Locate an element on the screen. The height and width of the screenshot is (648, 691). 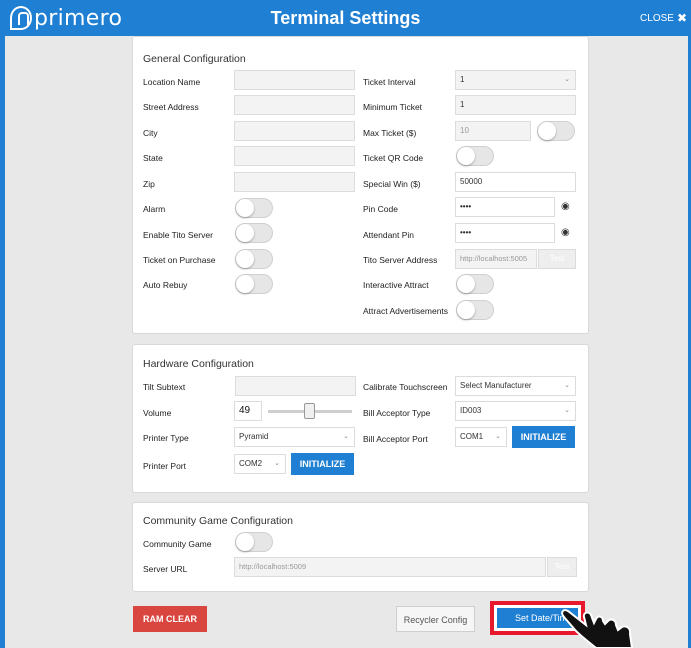
special-win-label: Special Win ($) is located at coordinates (392, 184).